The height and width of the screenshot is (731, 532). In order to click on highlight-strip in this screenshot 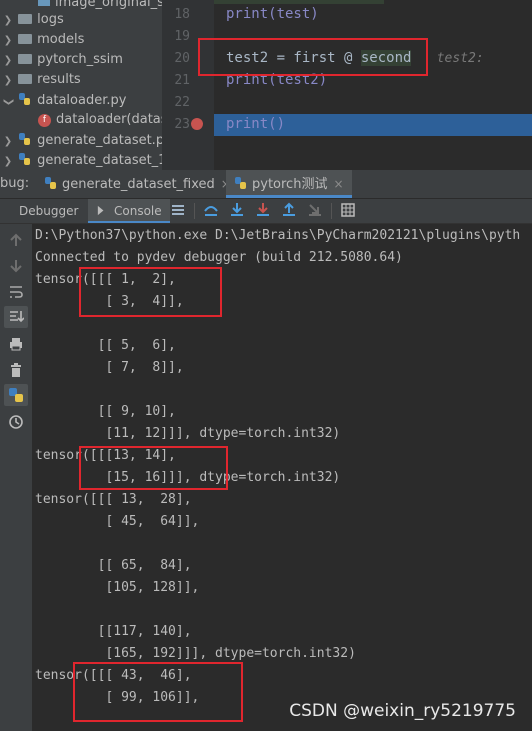, I will do `click(299, 2)`.